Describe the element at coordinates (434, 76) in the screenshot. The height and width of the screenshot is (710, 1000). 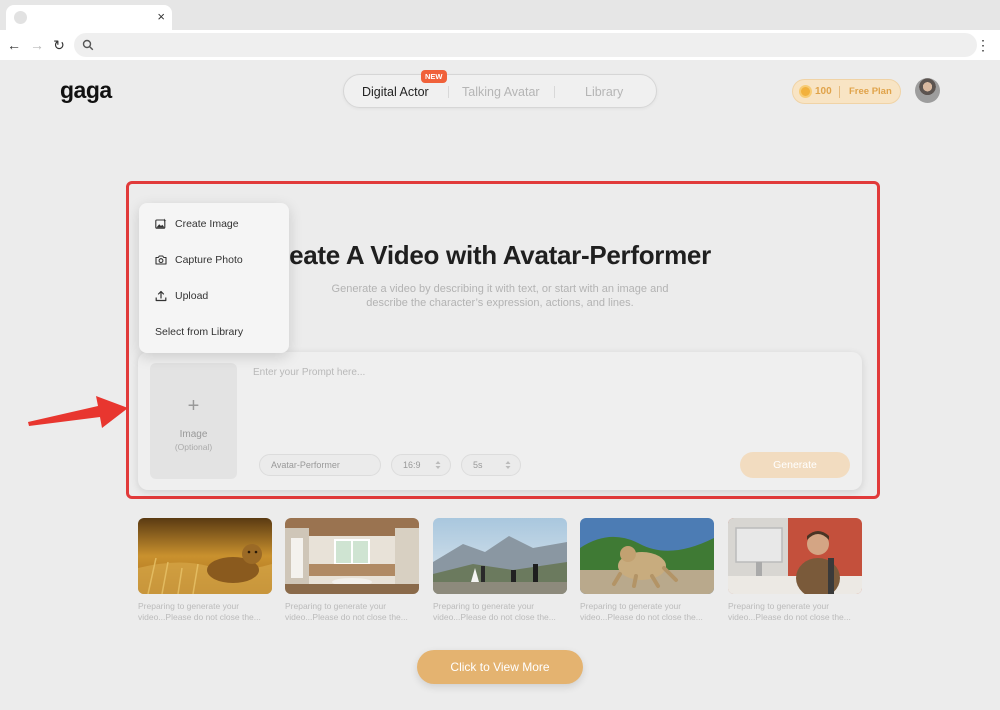
I see `new-badge: NEW` at that location.